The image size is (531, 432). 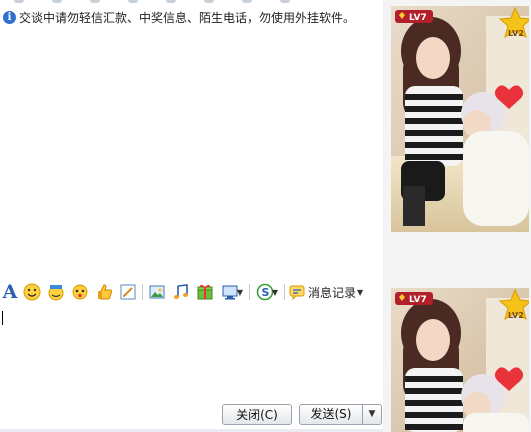 I want to click on info-icon: i, so click(x=9, y=17).